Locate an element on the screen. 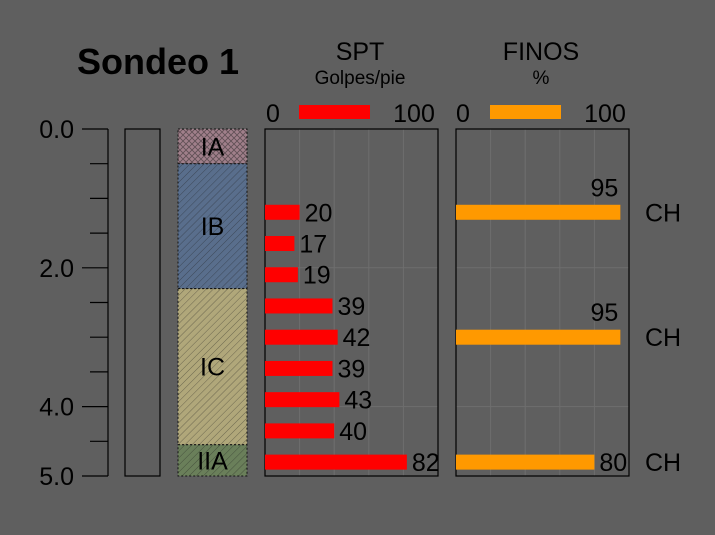 This screenshot has height=535, width=715. finos-title: FINOS is located at coordinates (541, 52).